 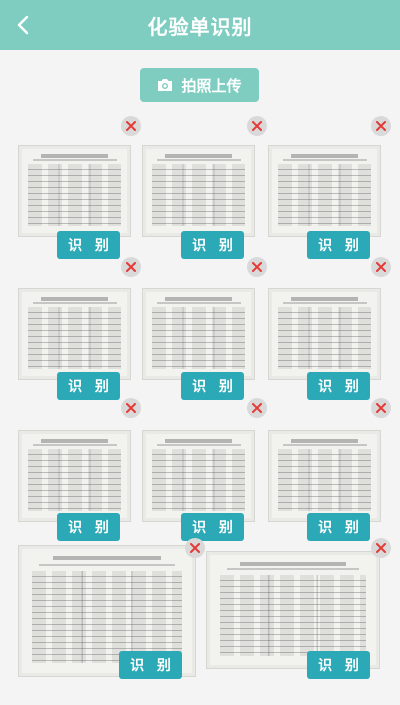 What do you see at coordinates (165, 85) in the screenshot?
I see `camera-icon` at bounding box center [165, 85].